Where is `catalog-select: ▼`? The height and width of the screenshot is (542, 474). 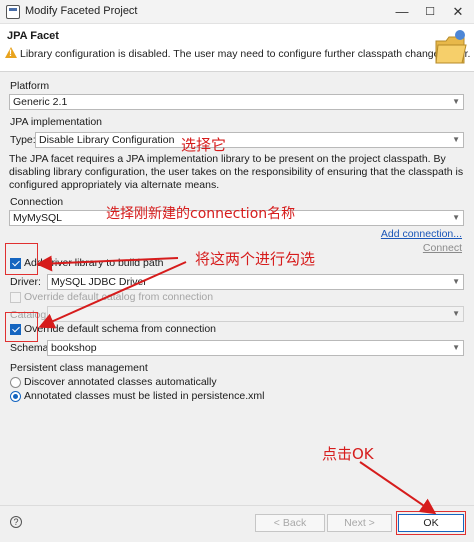 catalog-select: ▼ is located at coordinates (255, 314).